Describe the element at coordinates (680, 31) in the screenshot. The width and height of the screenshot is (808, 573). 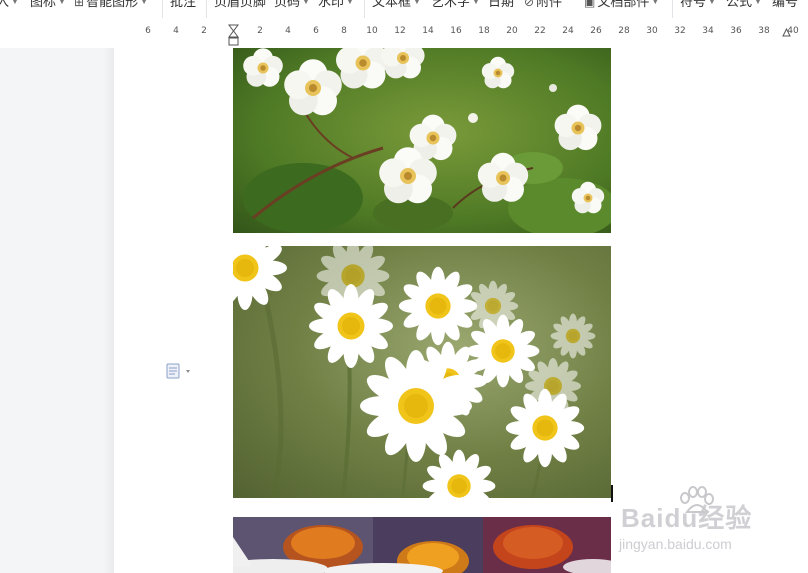
I see `ruler-tick: 32` at that location.